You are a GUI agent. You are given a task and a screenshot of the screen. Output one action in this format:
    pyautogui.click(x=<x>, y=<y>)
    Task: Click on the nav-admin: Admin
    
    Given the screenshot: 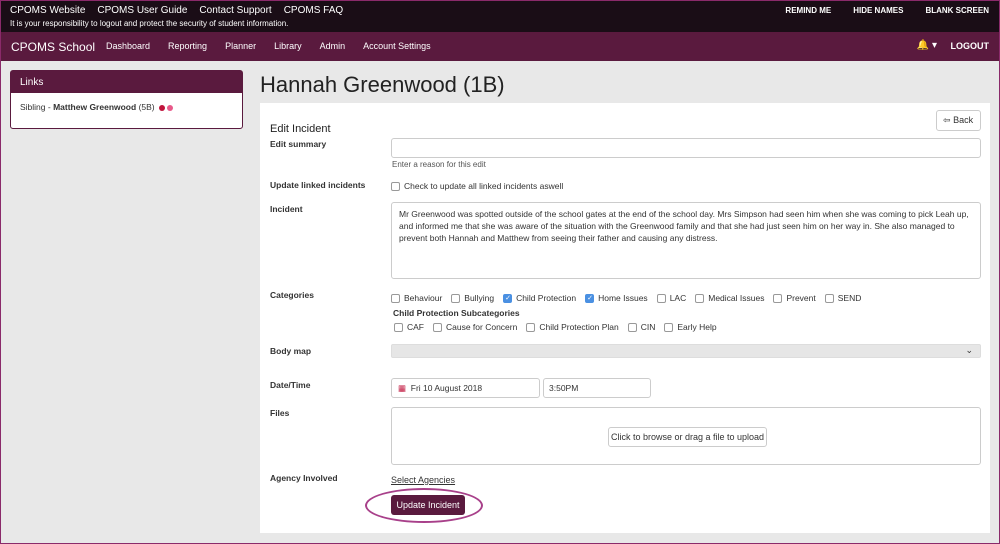 What is the action you would take?
    pyautogui.click(x=333, y=46)
    